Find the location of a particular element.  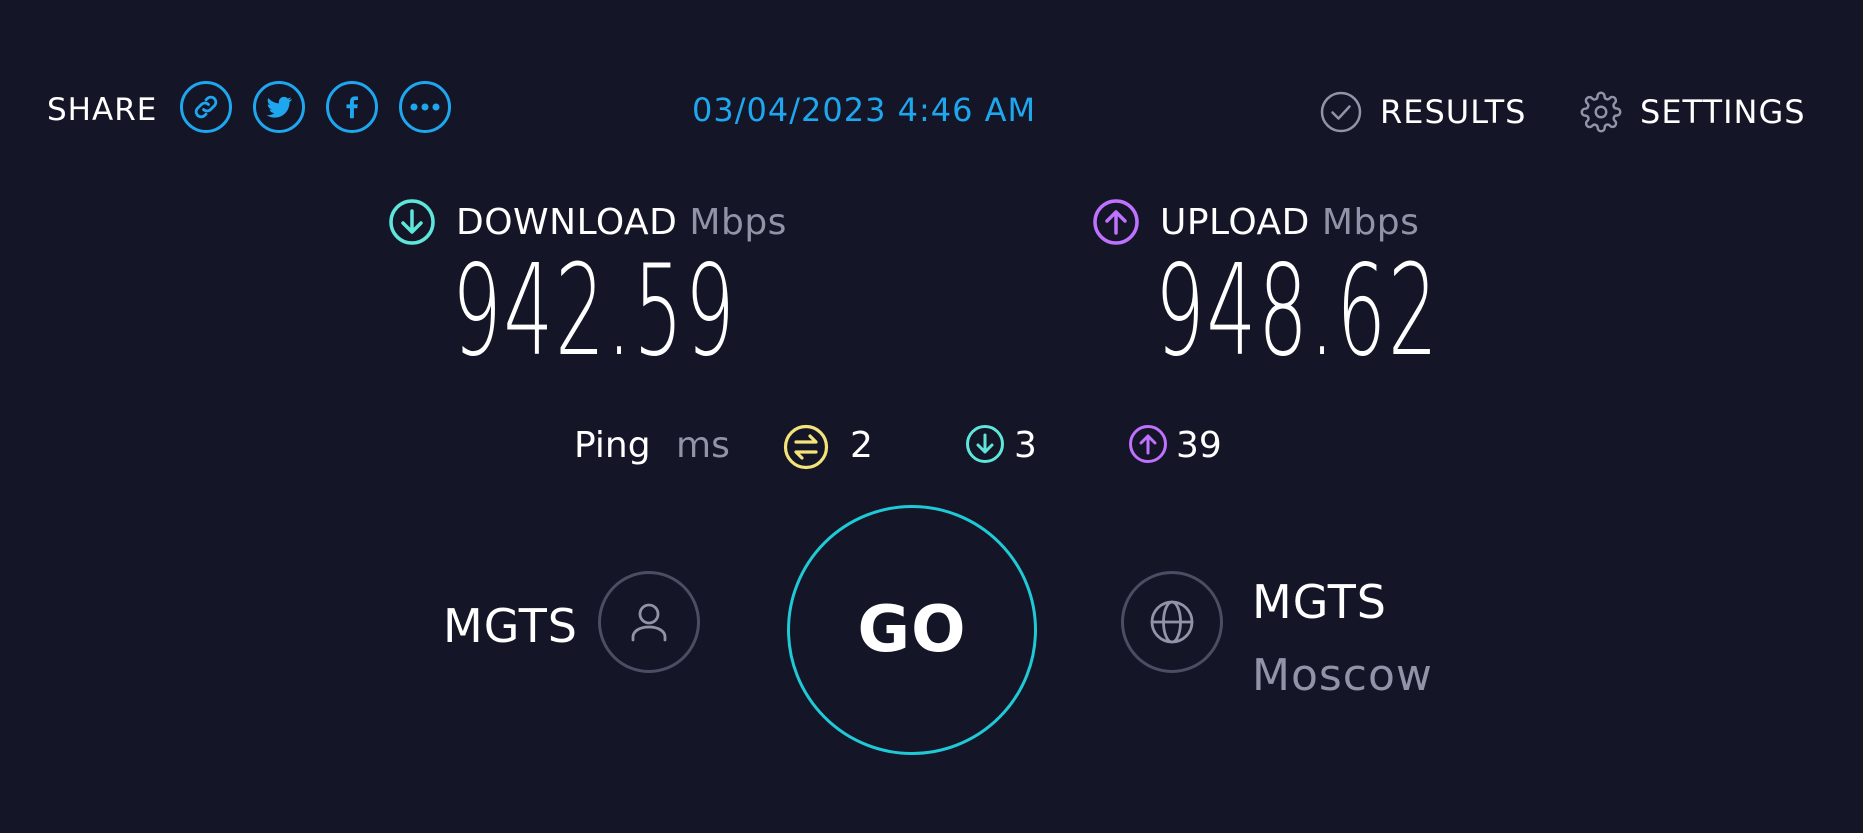

facebook-icon is located at coordinates (352, 107).